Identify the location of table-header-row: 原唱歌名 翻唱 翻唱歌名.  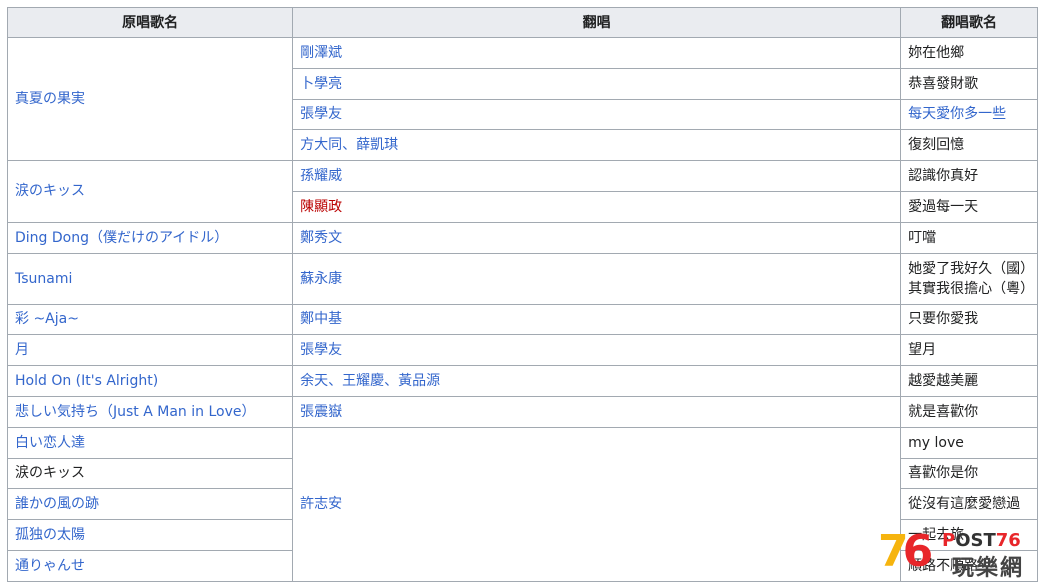
(522, 22).